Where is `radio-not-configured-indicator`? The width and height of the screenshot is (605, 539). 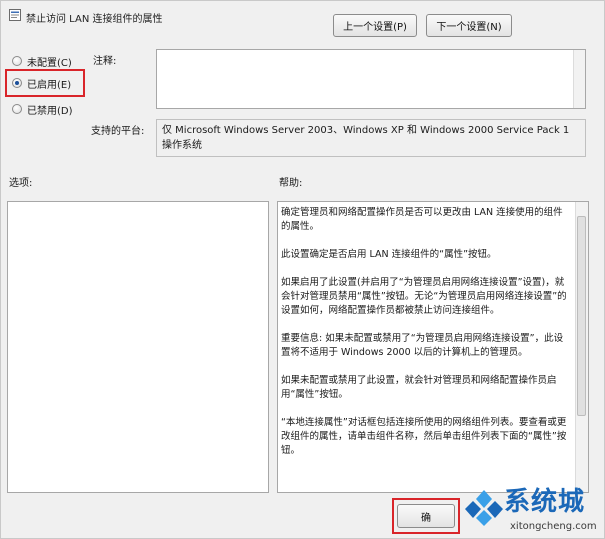 radio-not-configured-indicator is located at coordinates (17, 61).